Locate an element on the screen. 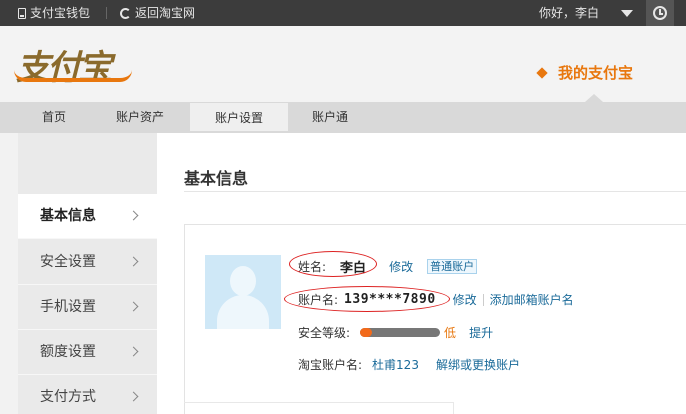 The width and height of the screenshot is (686, 414). sidebar-item-basic-info: 基本信息 is located at coordinates (87, 216).